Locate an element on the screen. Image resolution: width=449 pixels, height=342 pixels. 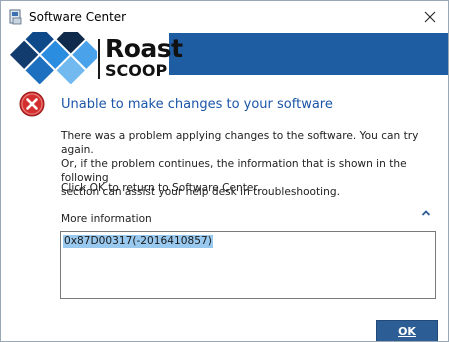
ok-button: OK is located at coordinates (407, 330).